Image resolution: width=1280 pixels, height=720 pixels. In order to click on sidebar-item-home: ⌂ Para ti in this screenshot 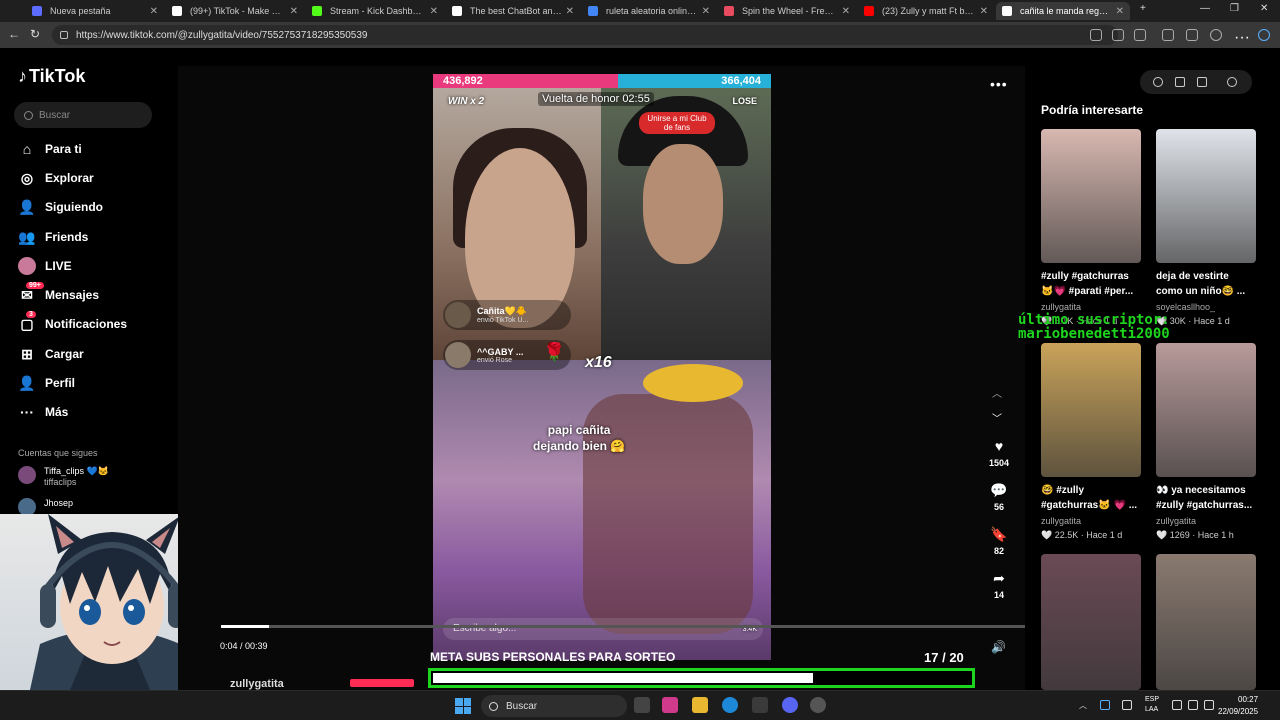, I will do `click(50, 149)`.